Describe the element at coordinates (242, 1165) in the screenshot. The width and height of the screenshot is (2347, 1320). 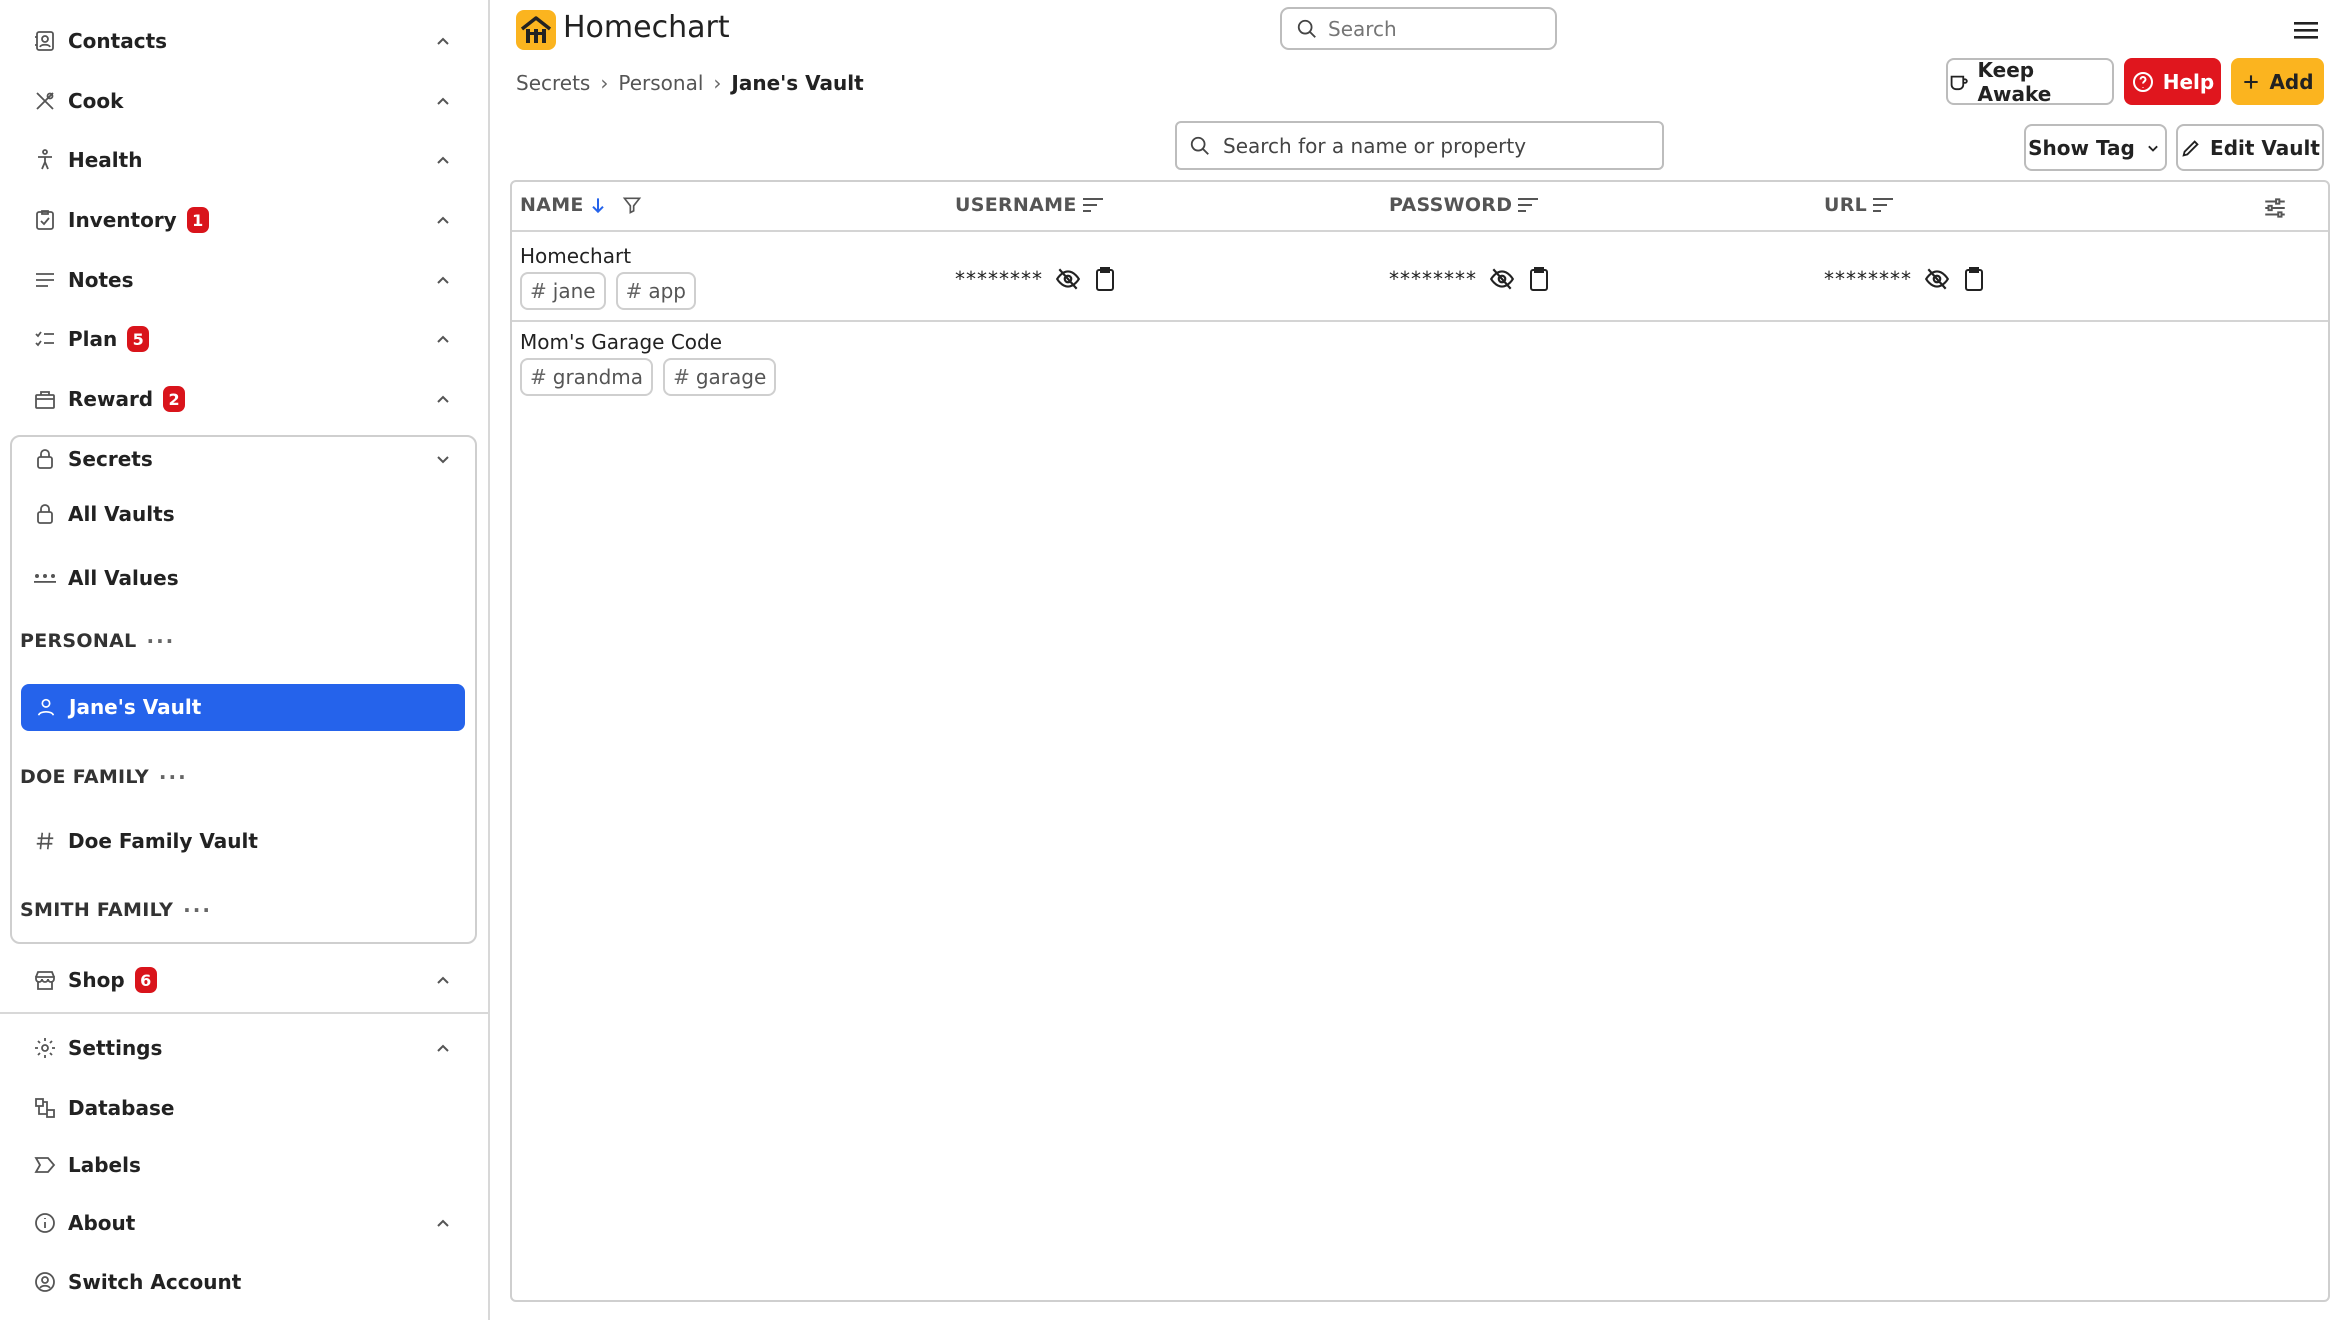
I see `sidebar-item-labels: Labels` at that location.